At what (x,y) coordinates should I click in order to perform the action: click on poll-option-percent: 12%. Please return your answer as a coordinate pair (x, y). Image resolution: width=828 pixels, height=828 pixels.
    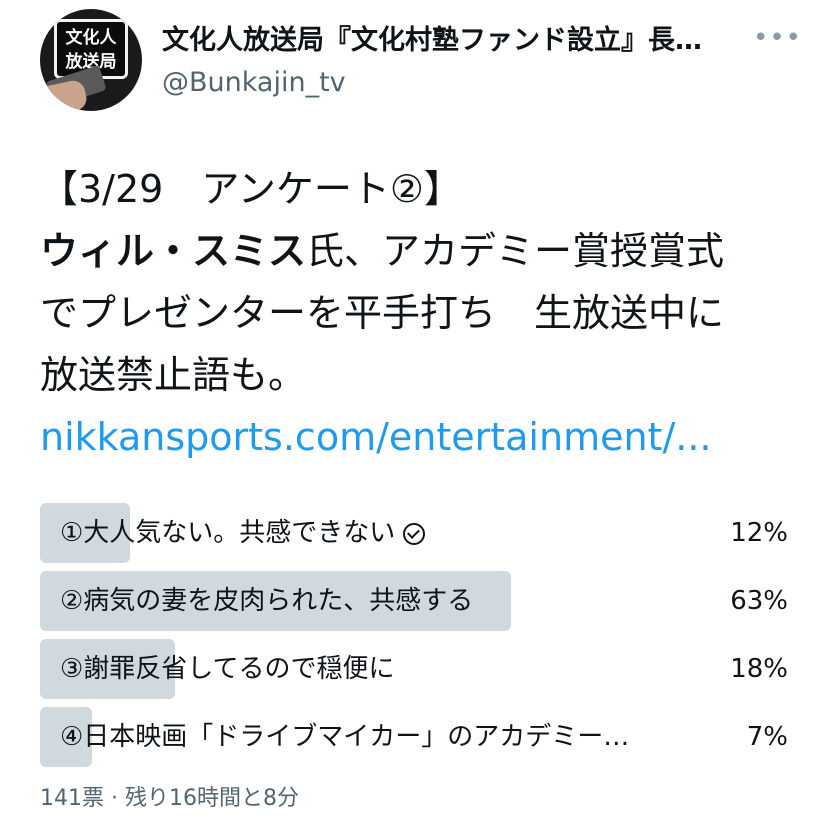
    Looking at the image, I should click on (759, 533).